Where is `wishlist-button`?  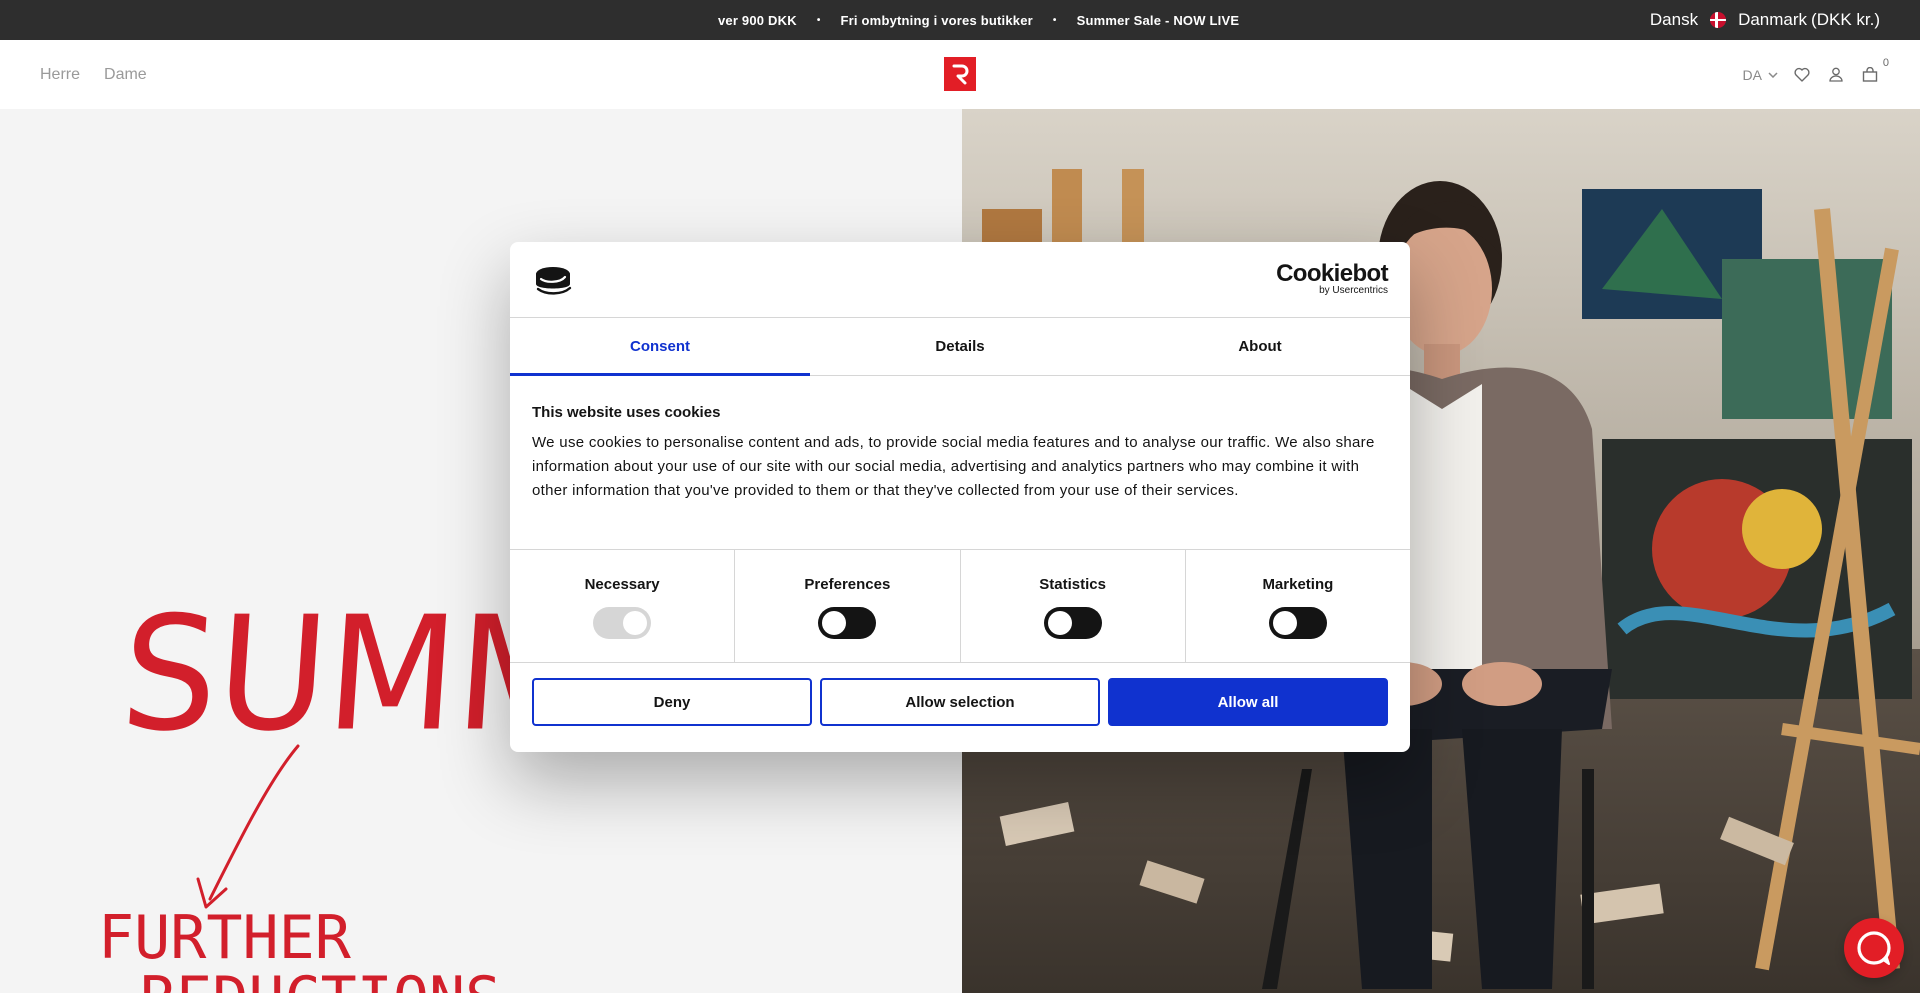
wishlist-button is located at coordinates (1802, 75).